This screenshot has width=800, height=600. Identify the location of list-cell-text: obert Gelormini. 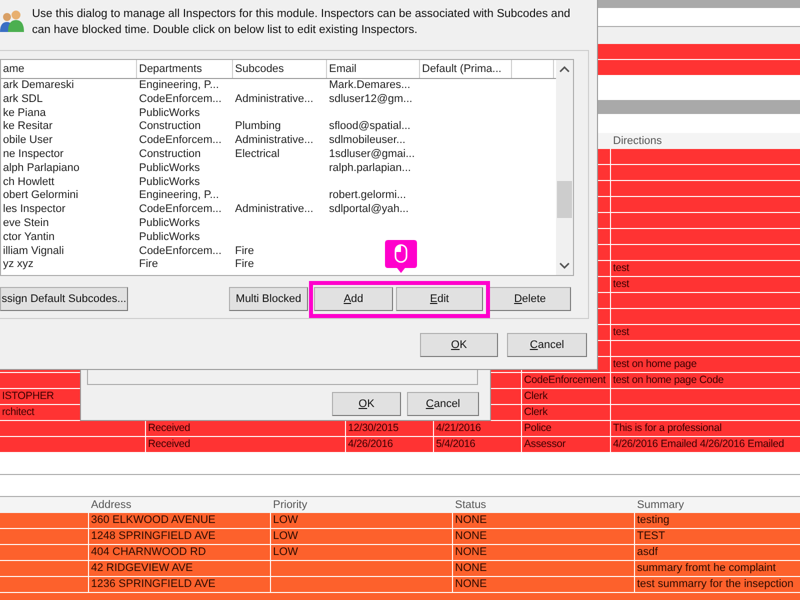
(41, 196).